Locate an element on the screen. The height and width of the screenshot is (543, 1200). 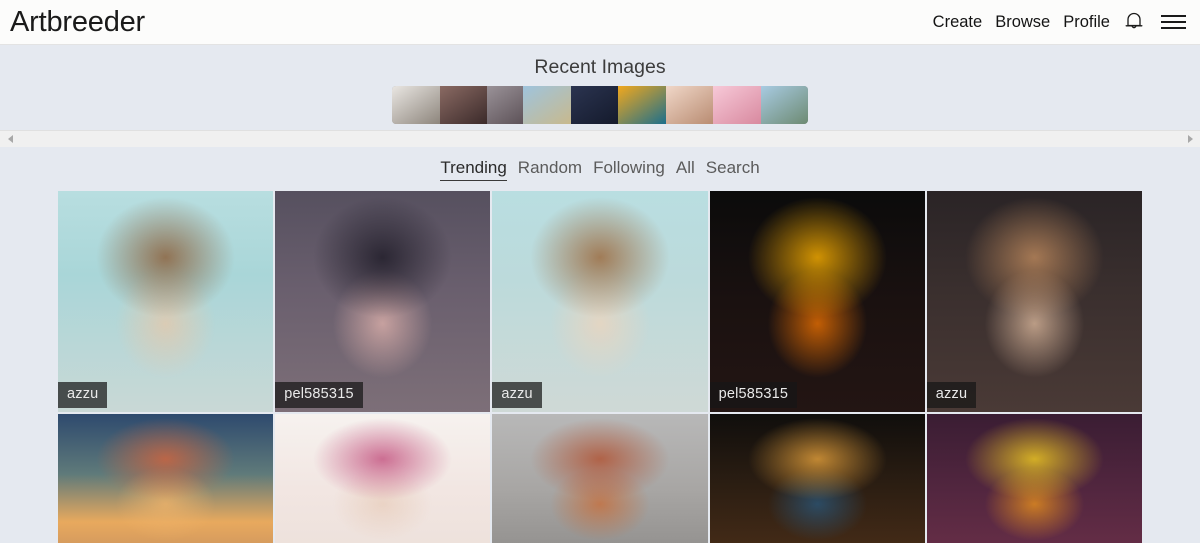
tab-all: All is located at coordinates (685, 168).